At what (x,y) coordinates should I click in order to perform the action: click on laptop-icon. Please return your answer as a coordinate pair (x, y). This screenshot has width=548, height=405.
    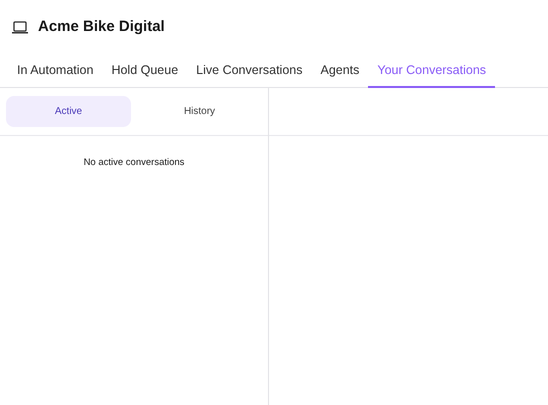
    Looking at the image, I should click on (20, 27).